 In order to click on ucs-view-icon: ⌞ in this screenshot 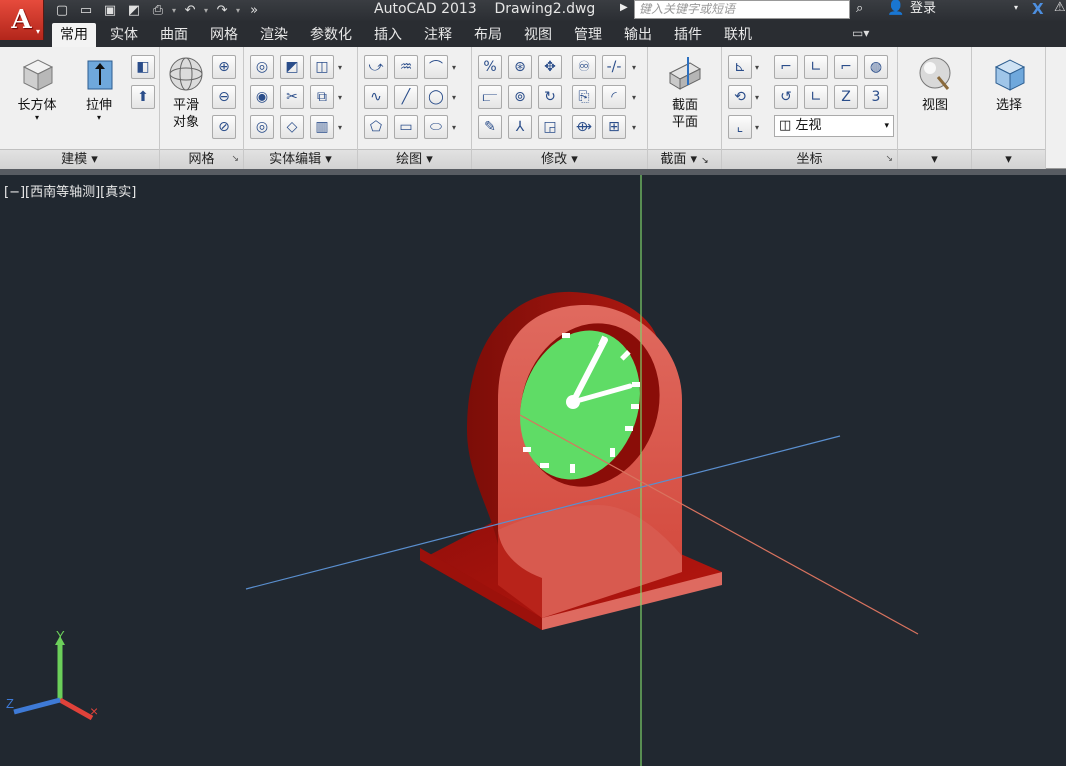, I will do `click(740, 127)`.